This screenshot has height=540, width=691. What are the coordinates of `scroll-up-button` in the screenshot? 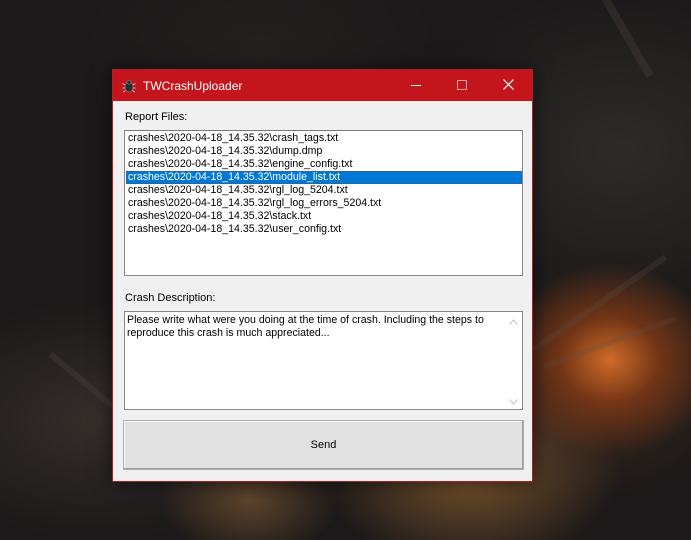 It's located at (513, 320).